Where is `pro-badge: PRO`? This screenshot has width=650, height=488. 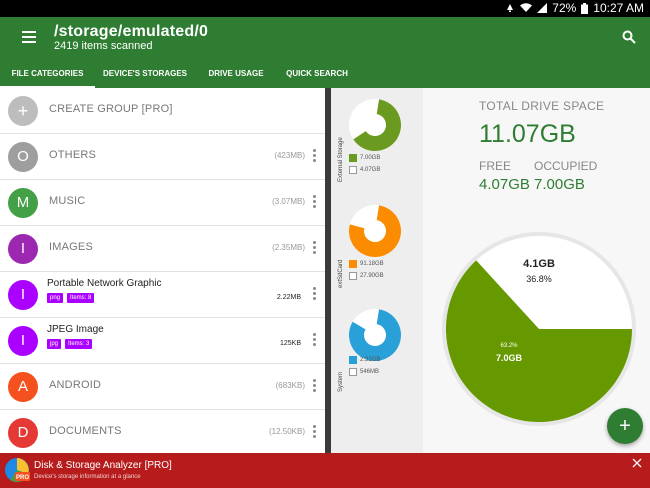
pro-badge: PRO is located at coordinates (22, 478).